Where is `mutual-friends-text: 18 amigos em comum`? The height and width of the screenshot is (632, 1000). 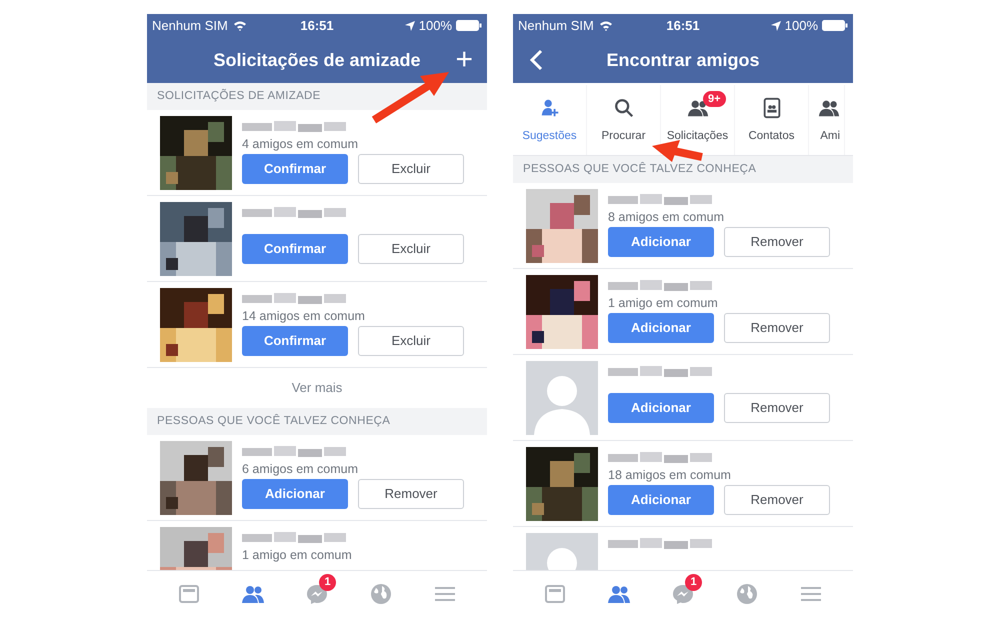 mutual-friends-text: 18 amigos em comum is located at coordinates (670, 475).